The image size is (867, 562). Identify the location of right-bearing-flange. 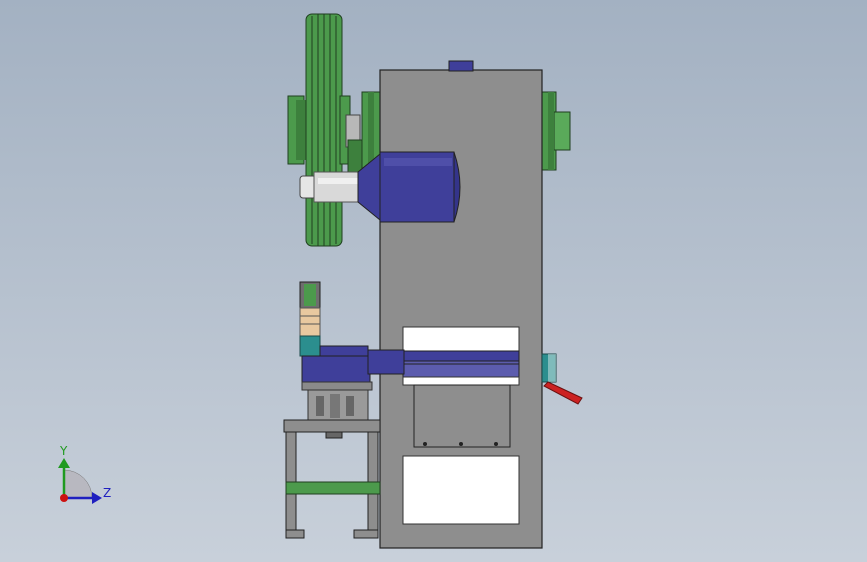
(555, 131).